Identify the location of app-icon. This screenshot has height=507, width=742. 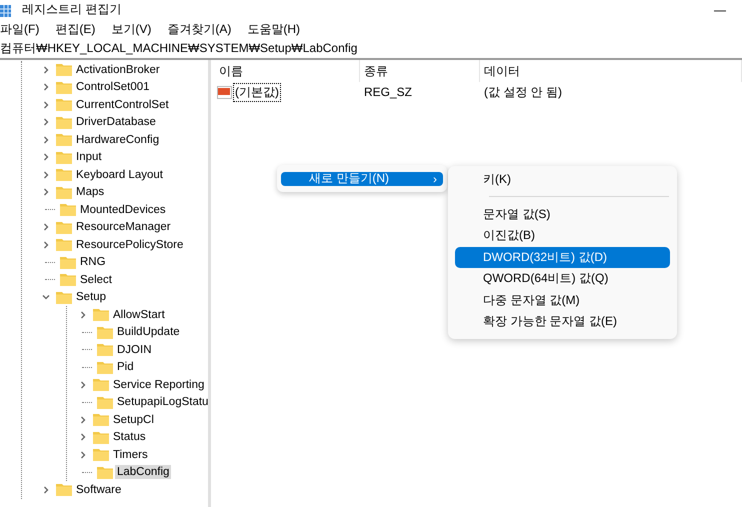
(6, 9).